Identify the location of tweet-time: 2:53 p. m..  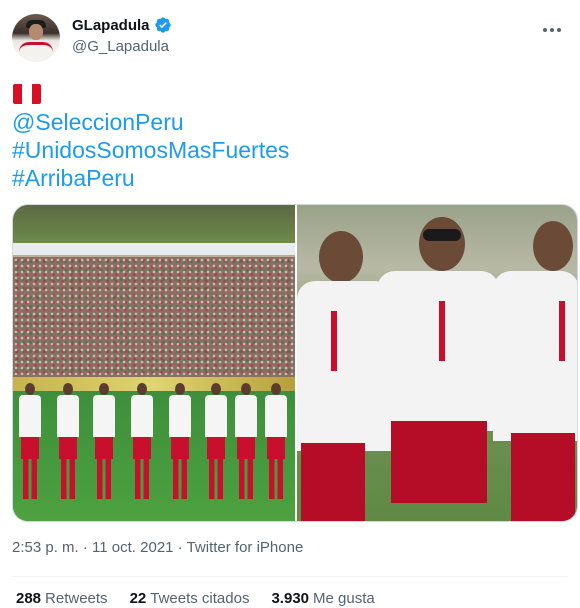
(45, 547).